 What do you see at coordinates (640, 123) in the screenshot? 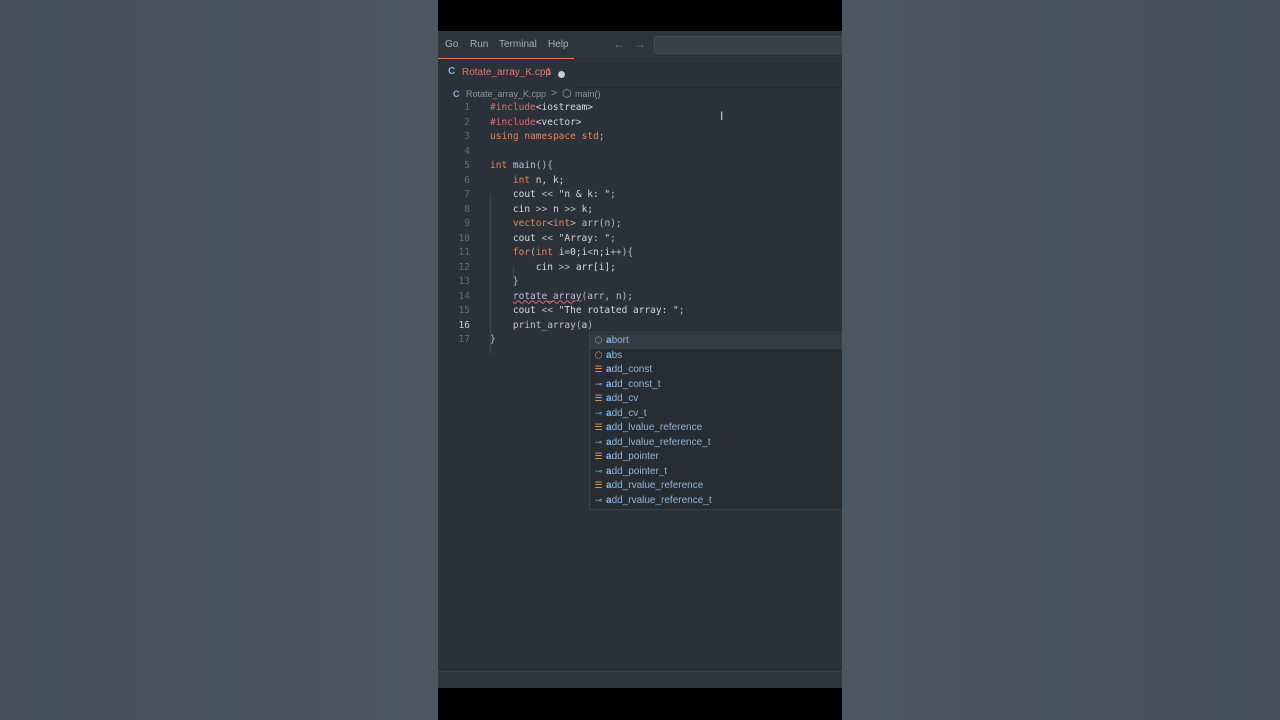
I see `code-line: 2 #include<vector>` at bounding box center [640, 123].